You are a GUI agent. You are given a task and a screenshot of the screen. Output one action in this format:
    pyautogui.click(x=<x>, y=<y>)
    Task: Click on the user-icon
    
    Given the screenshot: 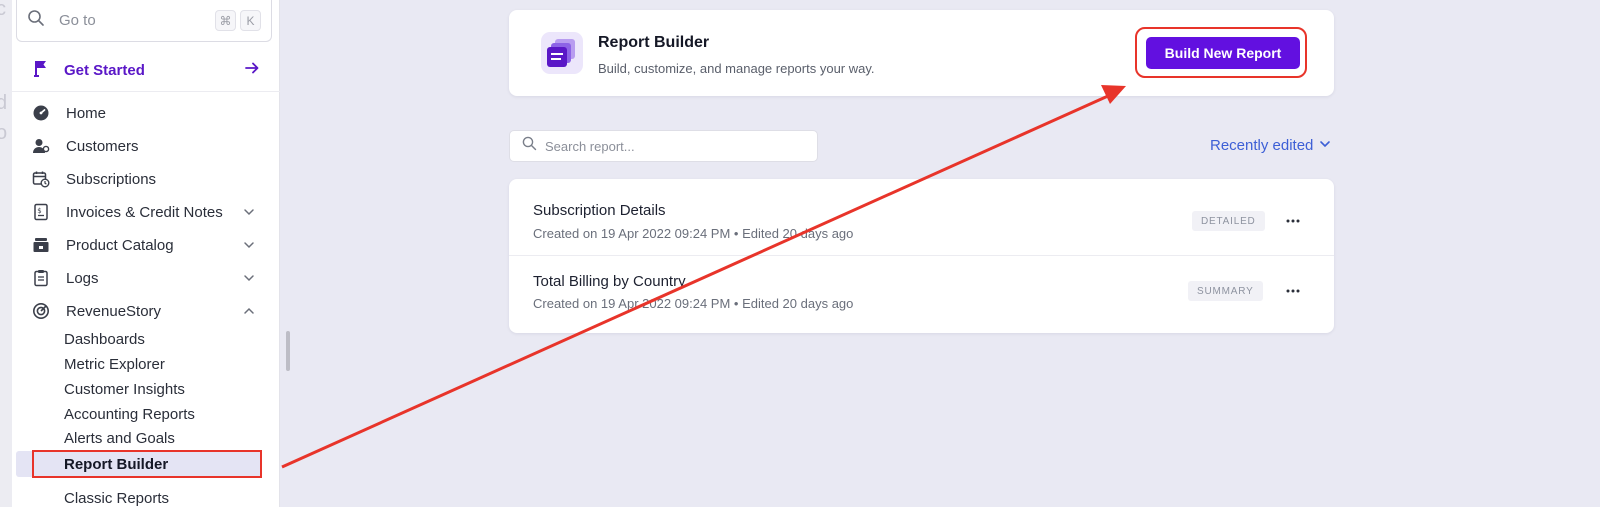 What is the action you would take?
    pyautogui.click(x=41, y=146)
    